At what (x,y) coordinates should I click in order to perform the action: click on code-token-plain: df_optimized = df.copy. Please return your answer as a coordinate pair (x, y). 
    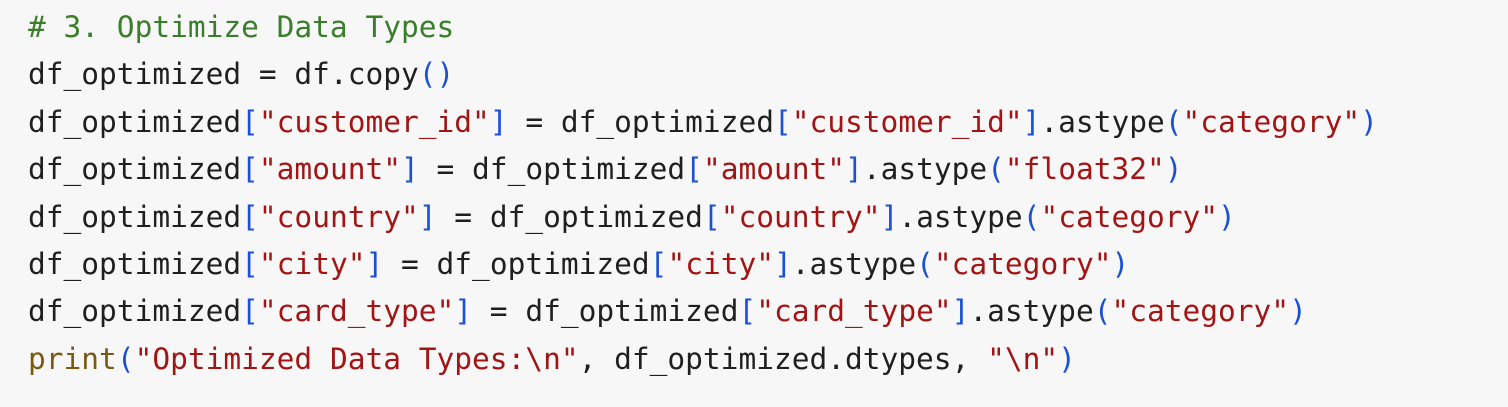
    Looking at the image, I should click on (223, 74).